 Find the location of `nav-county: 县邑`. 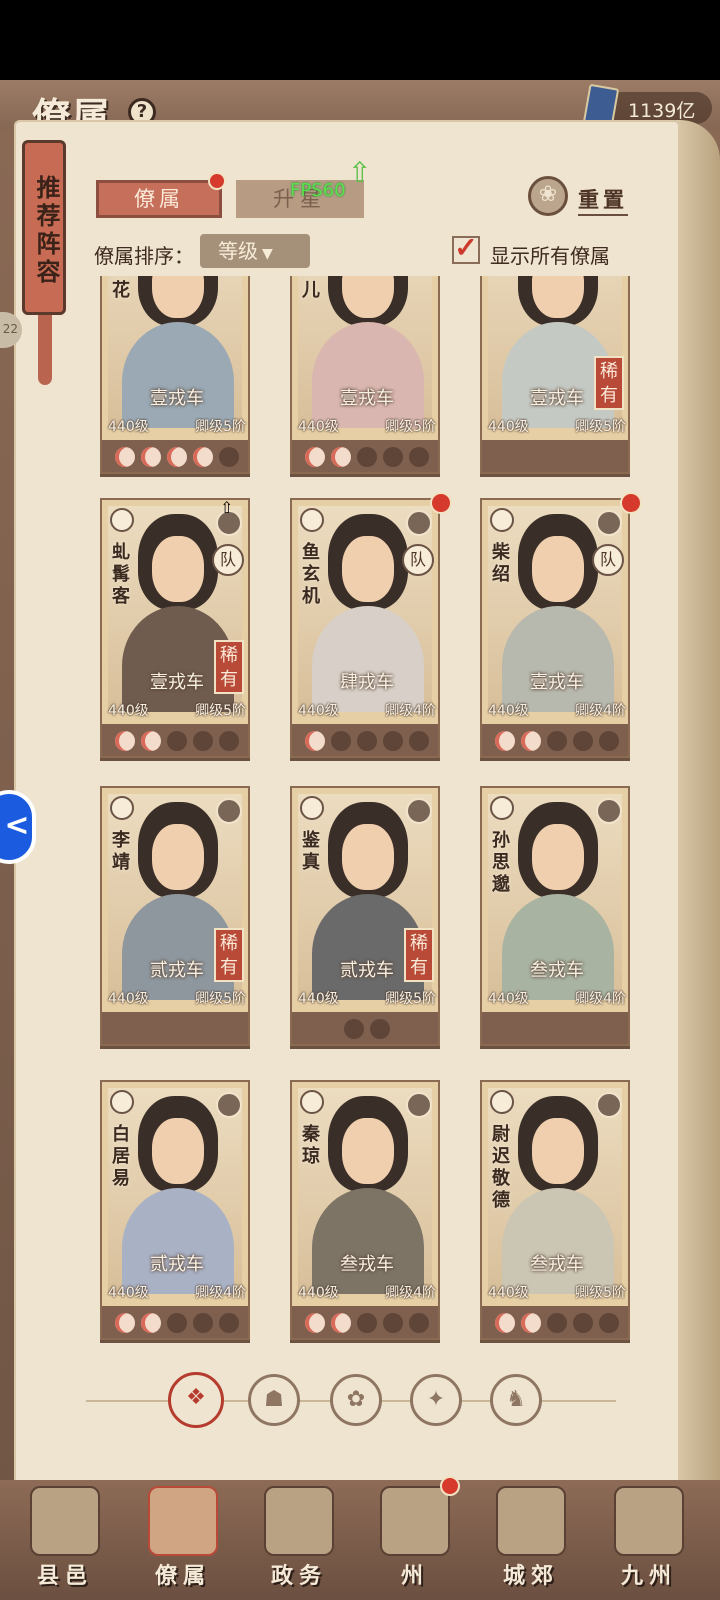

nav-county: 县邑 is located at coordinates (65, 1541).